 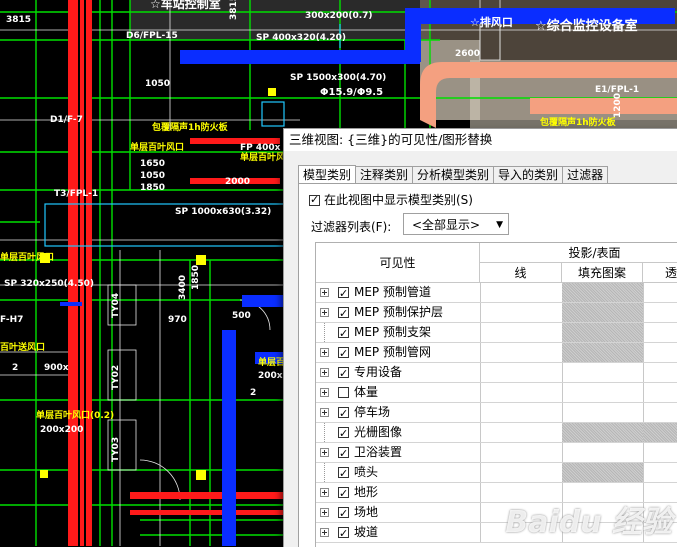 What do you see at coordinates (618, 105) in the screenshot?
I see `cad-label: 1200` at bounding box center [618, 105].